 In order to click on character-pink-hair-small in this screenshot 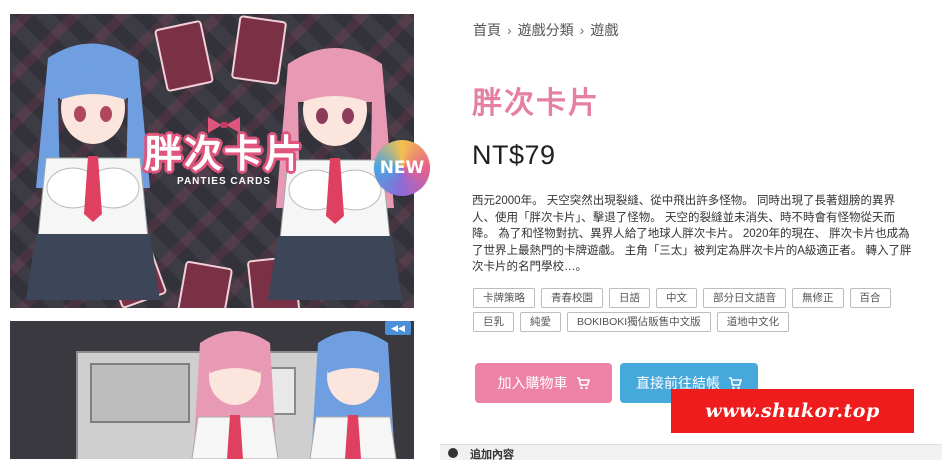, I will do `click(235, 395)`.